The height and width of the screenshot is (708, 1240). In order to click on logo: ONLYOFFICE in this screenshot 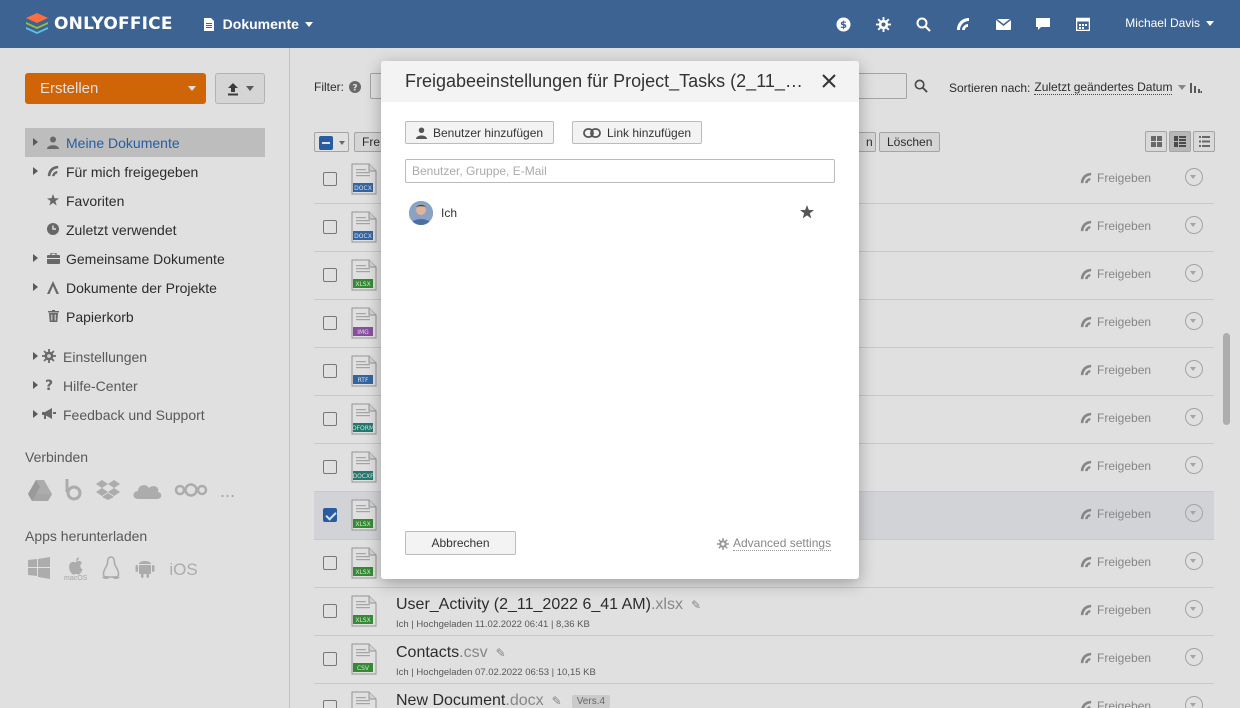, I will do `click(98, 24)`.